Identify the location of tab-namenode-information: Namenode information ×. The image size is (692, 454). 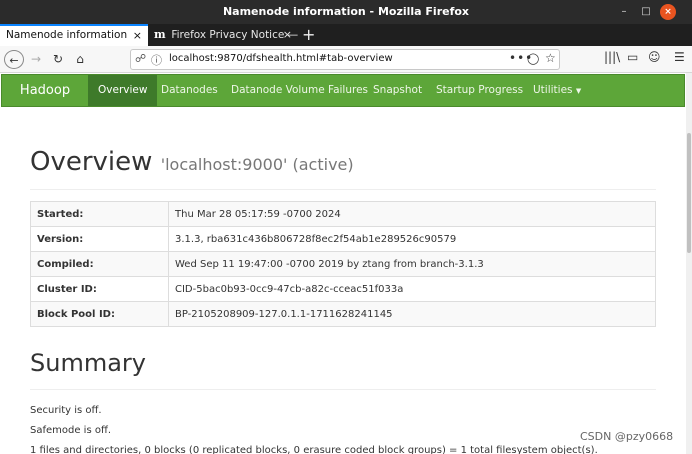
(74, 35).